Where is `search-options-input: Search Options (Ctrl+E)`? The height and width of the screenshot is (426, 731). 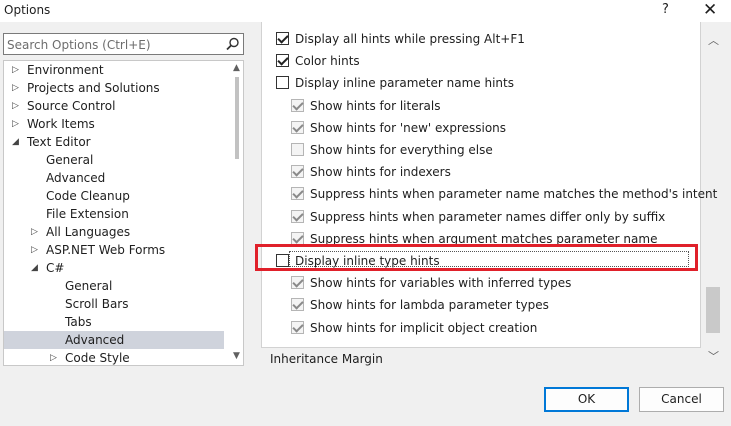
search-options-input: Search Options (Ctrl+E) is located at coordinates (123, 44).